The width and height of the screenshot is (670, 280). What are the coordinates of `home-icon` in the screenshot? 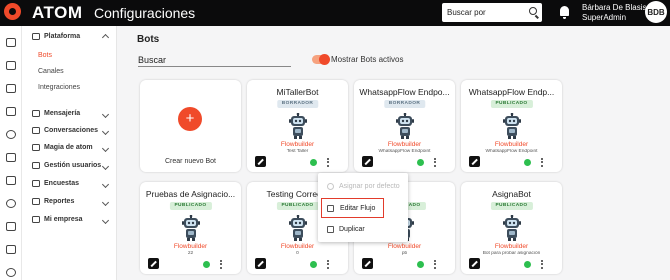 It's located at (11, 42).